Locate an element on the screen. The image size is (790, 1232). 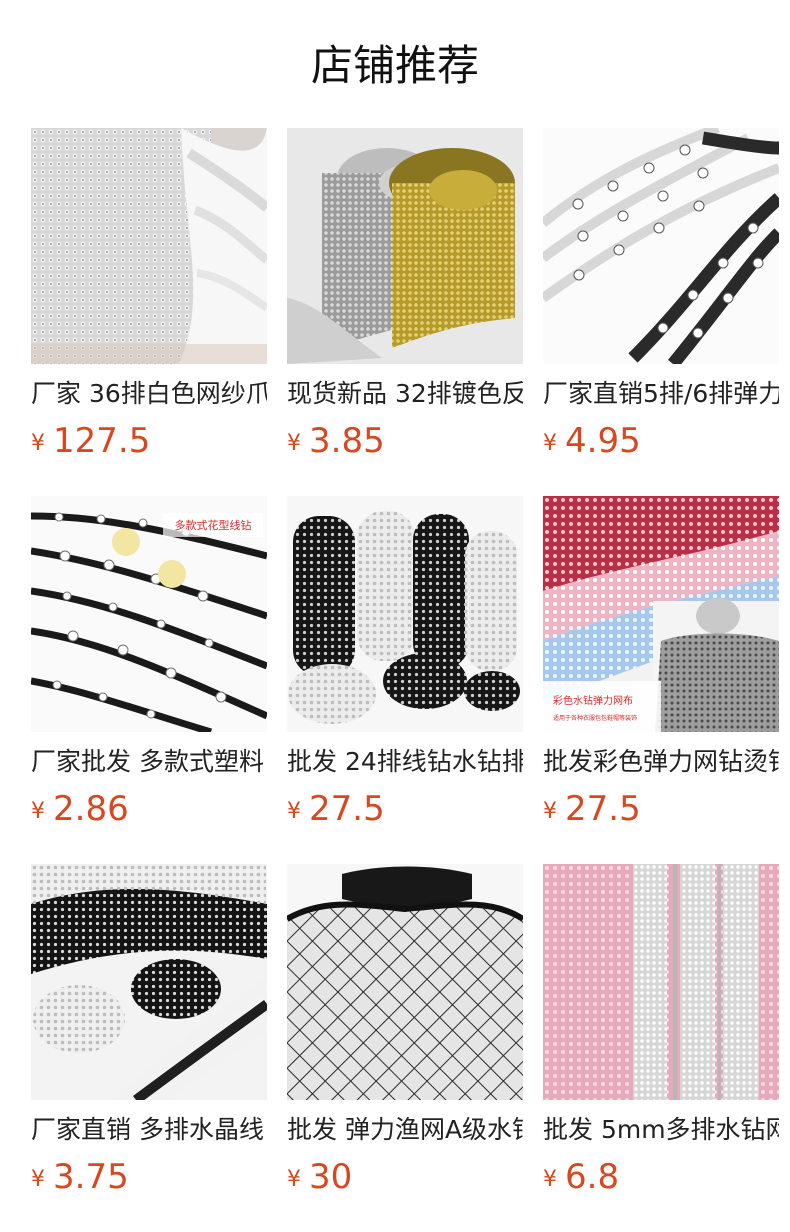
product-card: 多款式花型线钻 厂家批发 多款式塑料 ¥2.86 is located at coordinates (149, 680).